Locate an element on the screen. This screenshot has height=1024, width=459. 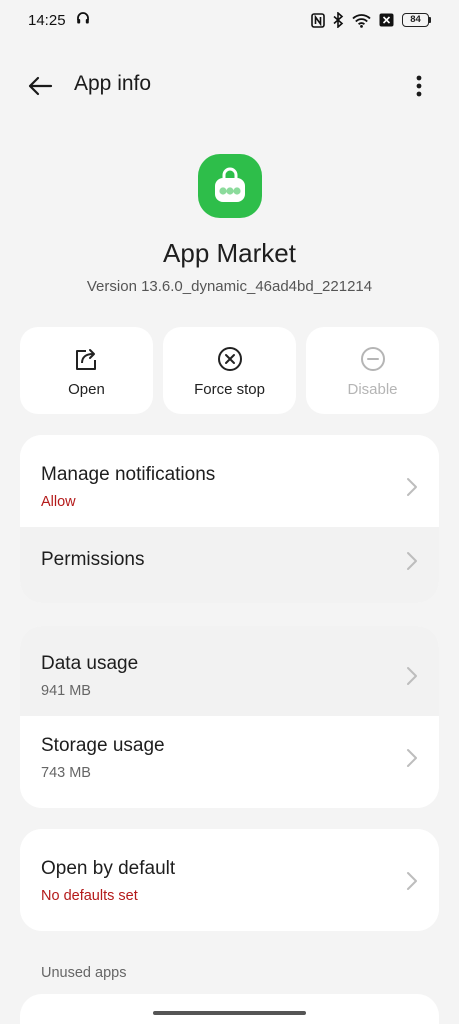
disable-button: Disable is located at coordinates (372, 370).